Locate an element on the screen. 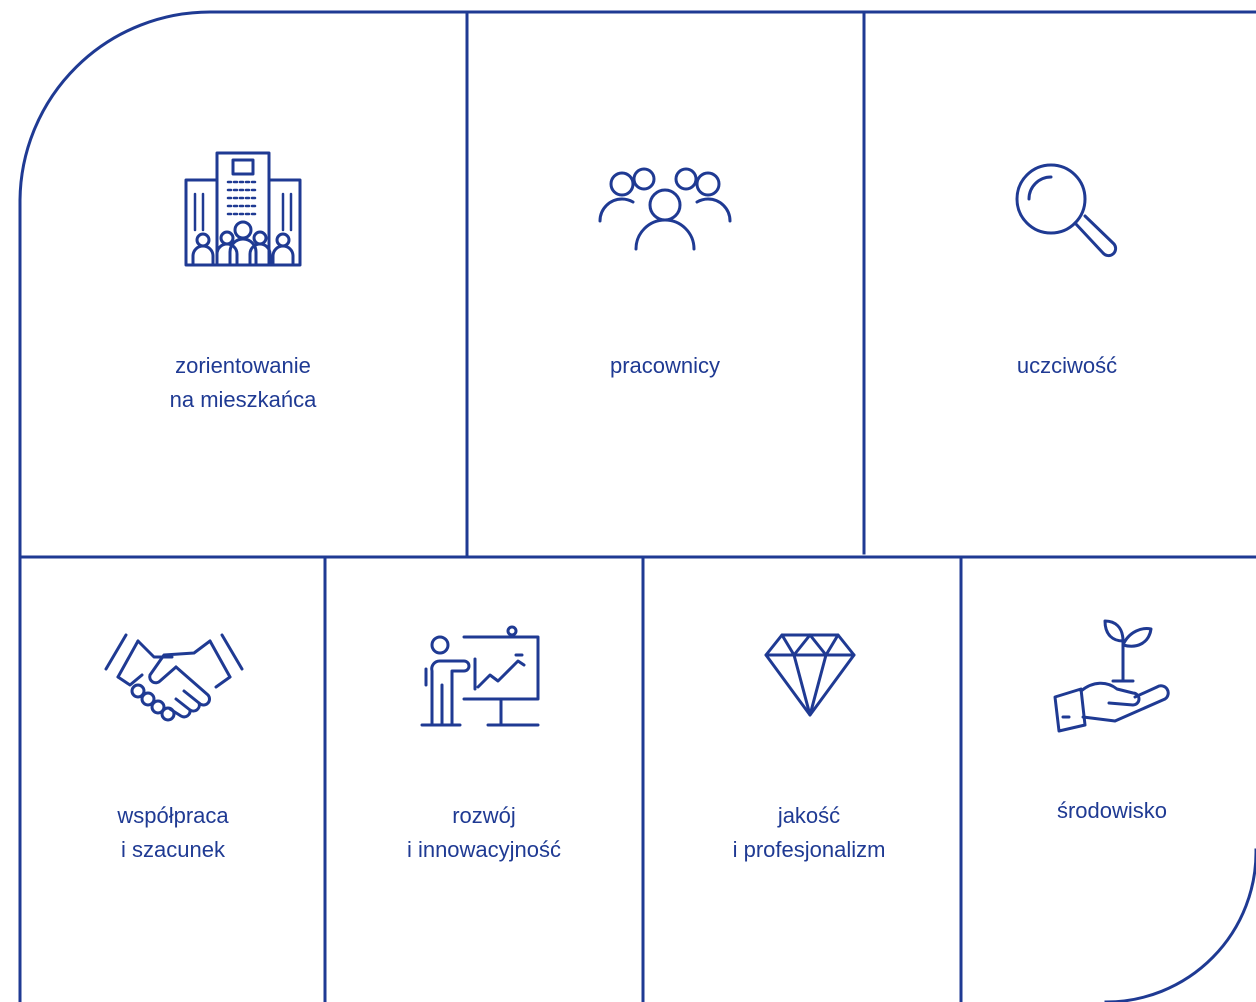 This screenshot has height=1002, width=1256. value-label-line: i innowacyjność is located at coordinates (484, 849).